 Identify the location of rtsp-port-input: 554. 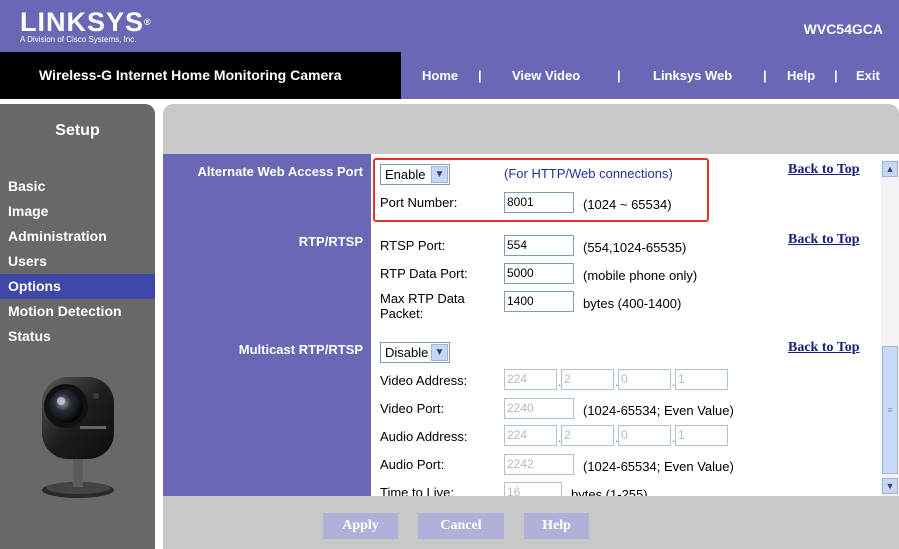
(539, 245).